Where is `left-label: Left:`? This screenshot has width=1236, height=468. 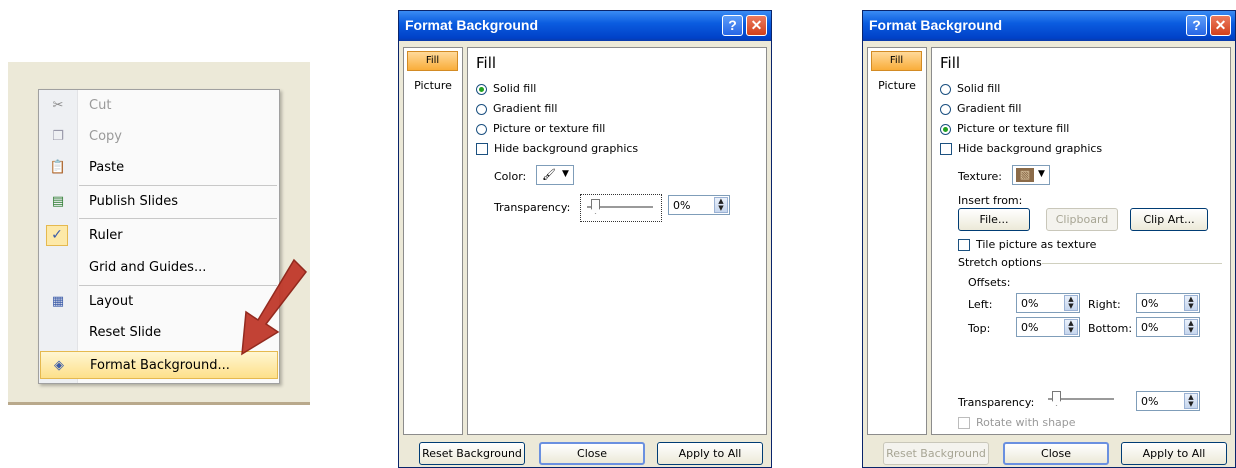
left-label: Left: is located at coordinates (980, 304).